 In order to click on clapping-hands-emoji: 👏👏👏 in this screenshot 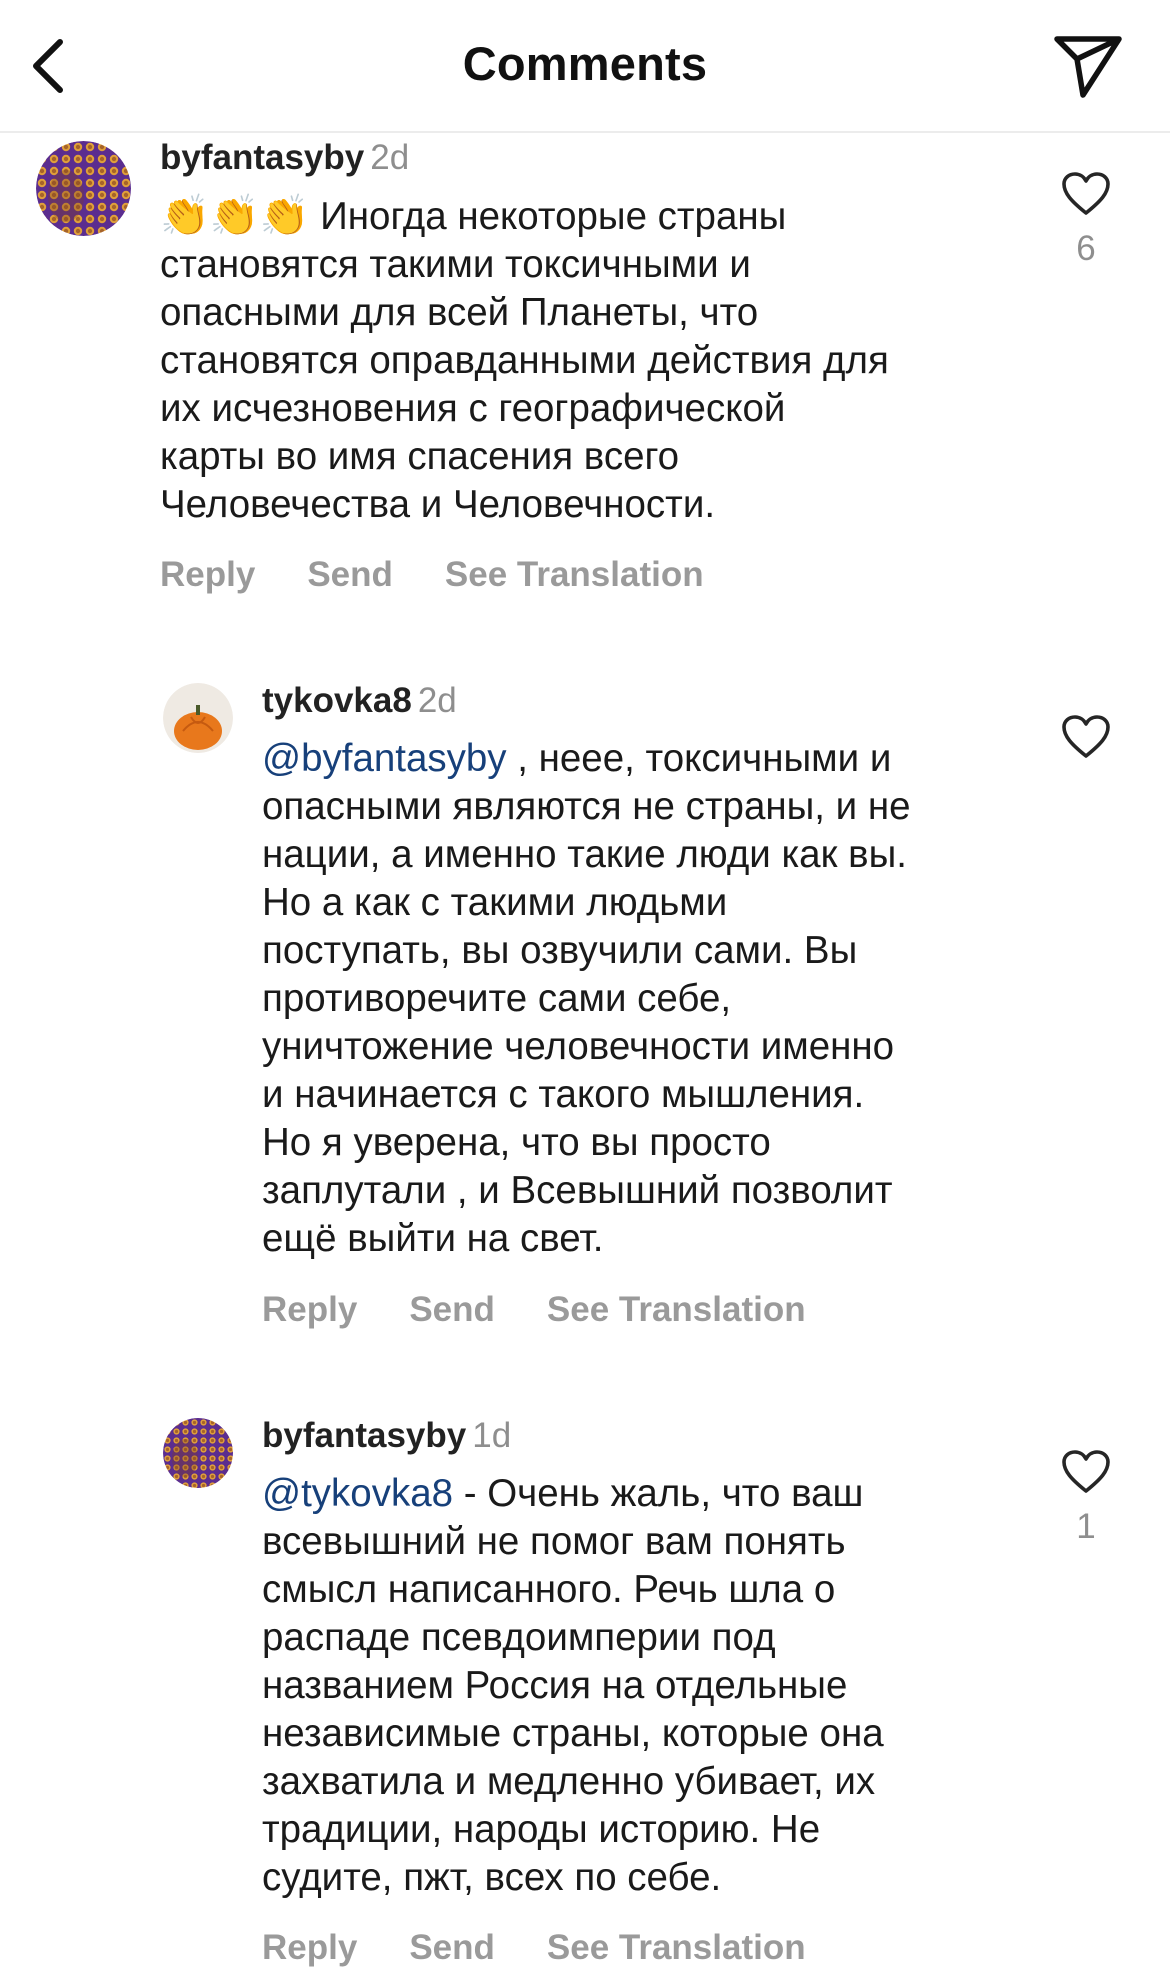, I will do `click(235, 216)`.